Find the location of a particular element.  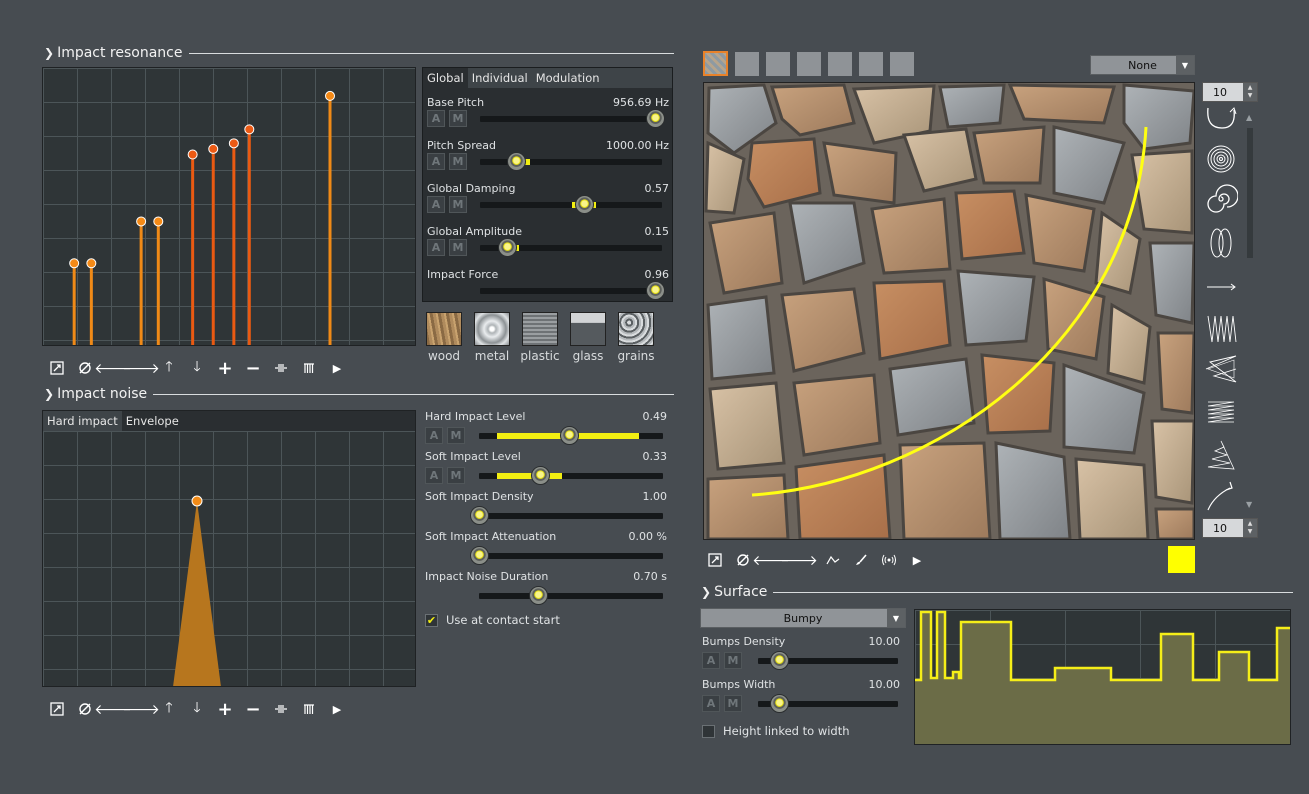

resonance-graph is located at coordinates (229, 206).